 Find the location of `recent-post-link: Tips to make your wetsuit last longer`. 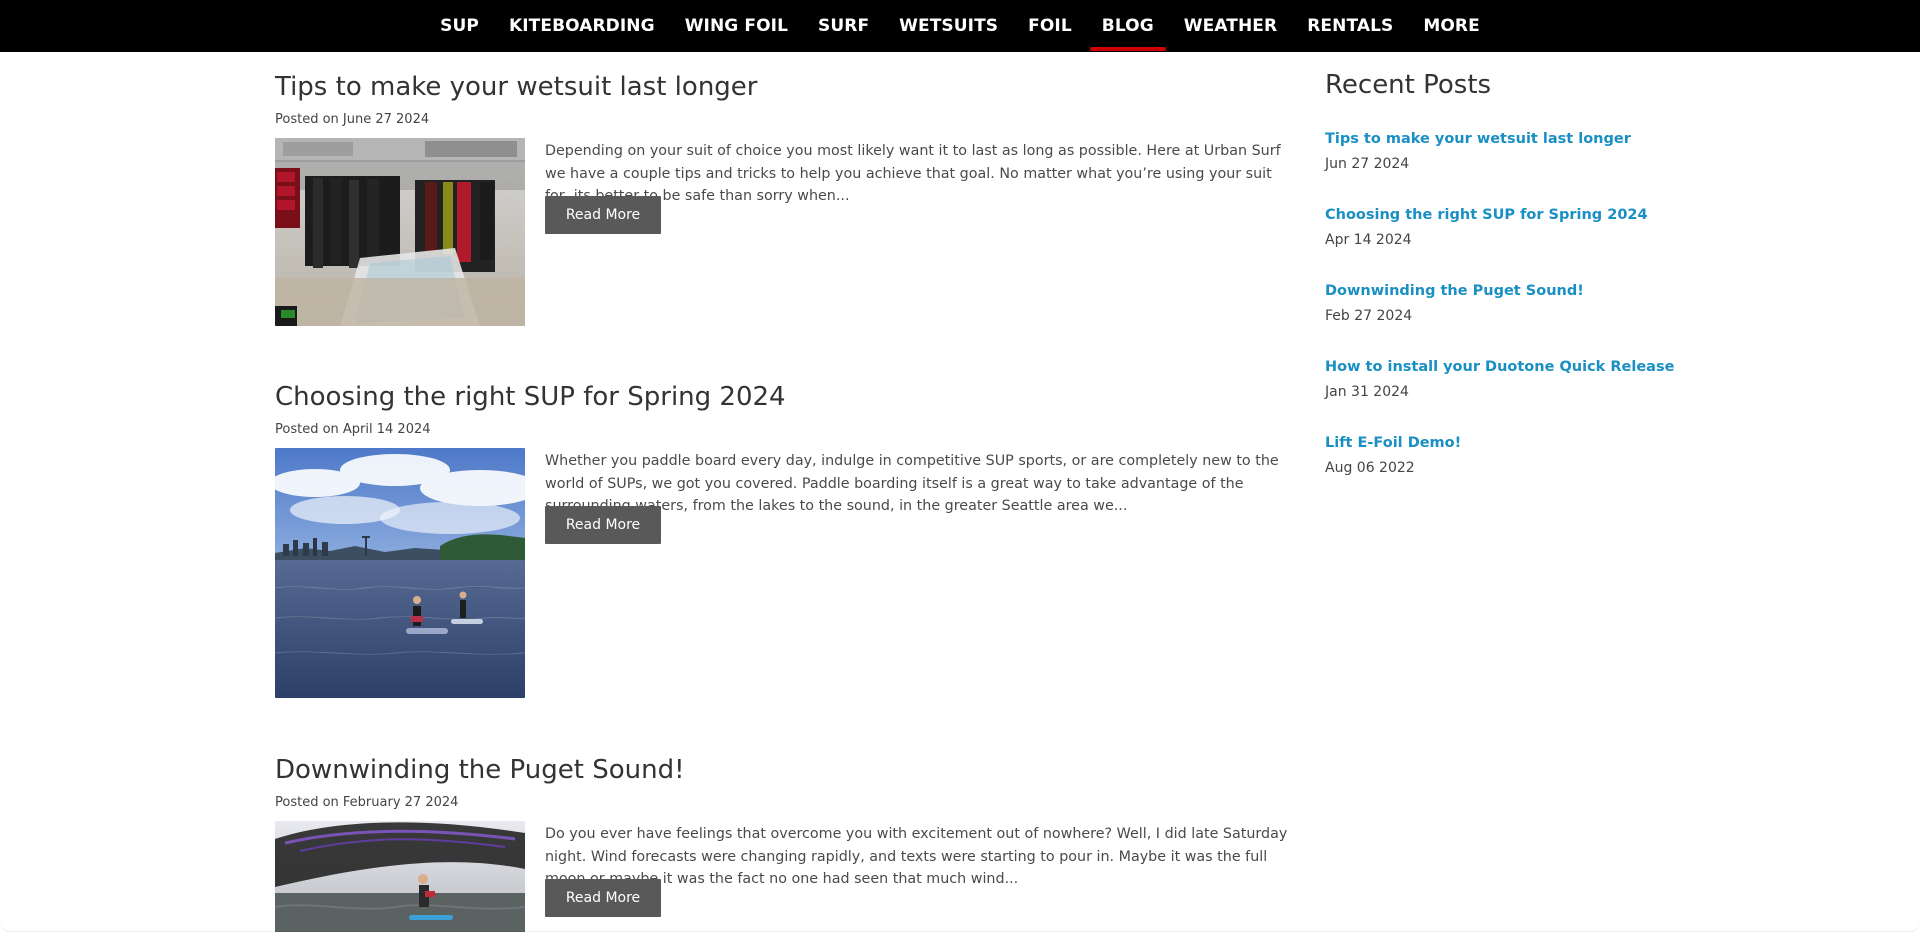

recent-post-link: Tips to make your wetsuit last longer is located at coordinates (1478, 139).